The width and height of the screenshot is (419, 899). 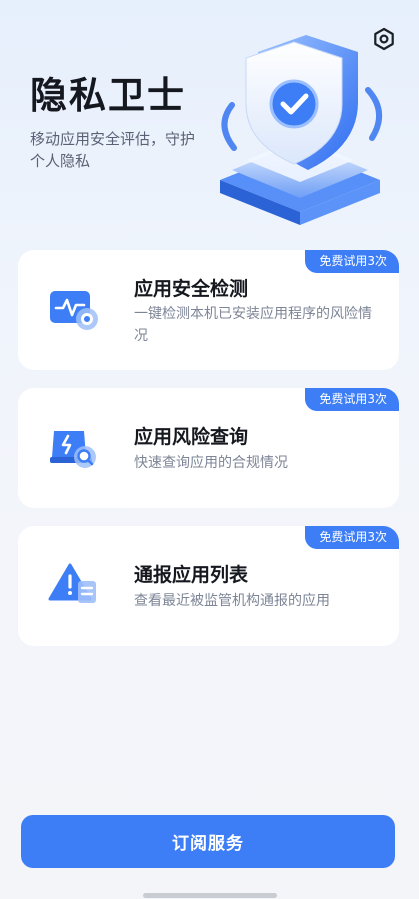 I want to click on app-scan-icon, so click(x=74, y=310).